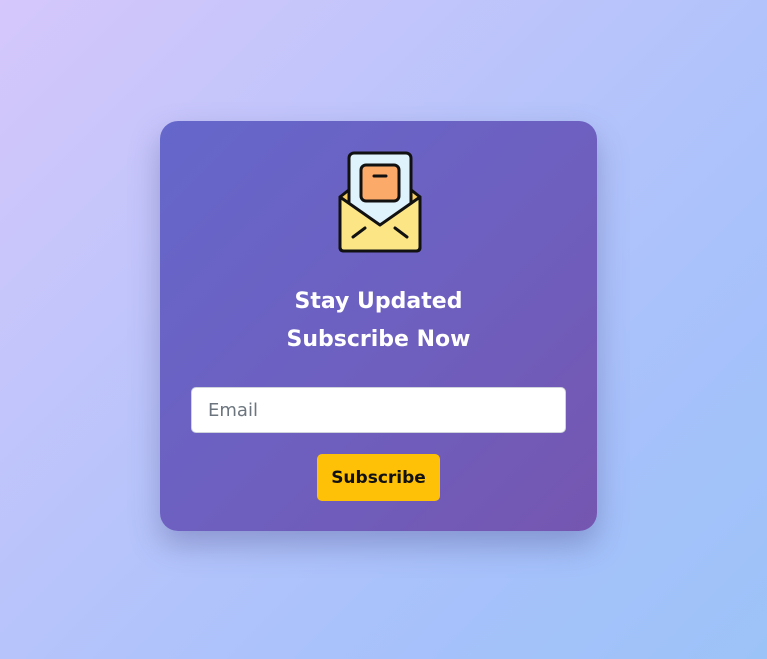 This screenshot has width=767, height=659. Describe the element at coordinates (380, 202) in the screenshot. I see `open-envelope-letter-icon` at that location.